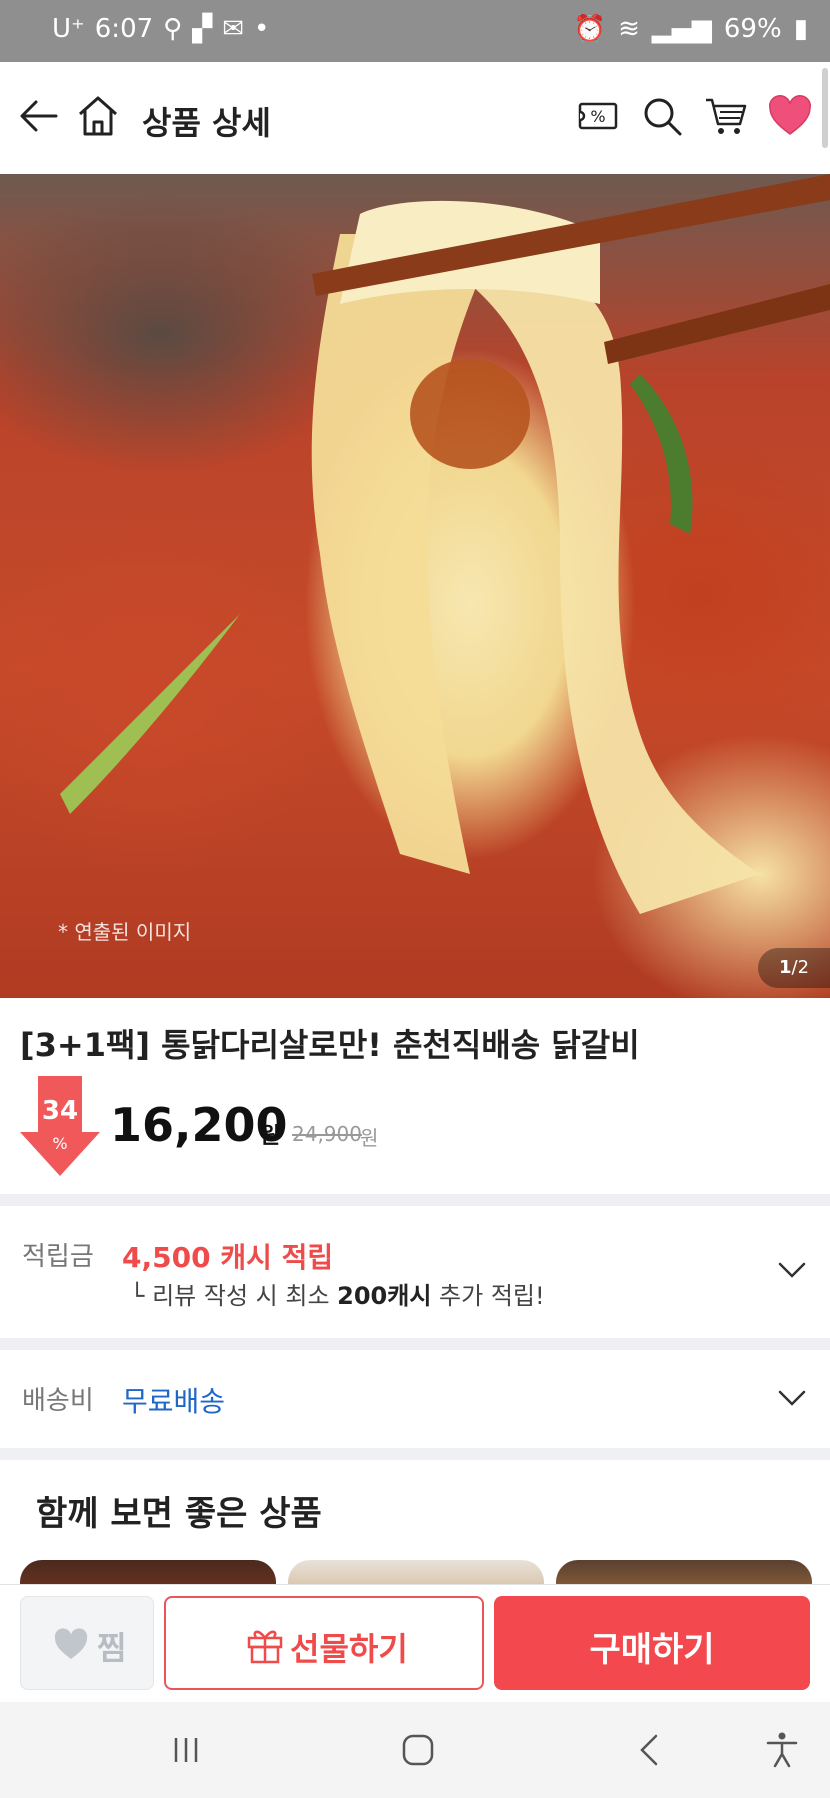 The image size is (830, 1798). I want to click on shipping-expand-chevron-icon, so click(792, 1398).